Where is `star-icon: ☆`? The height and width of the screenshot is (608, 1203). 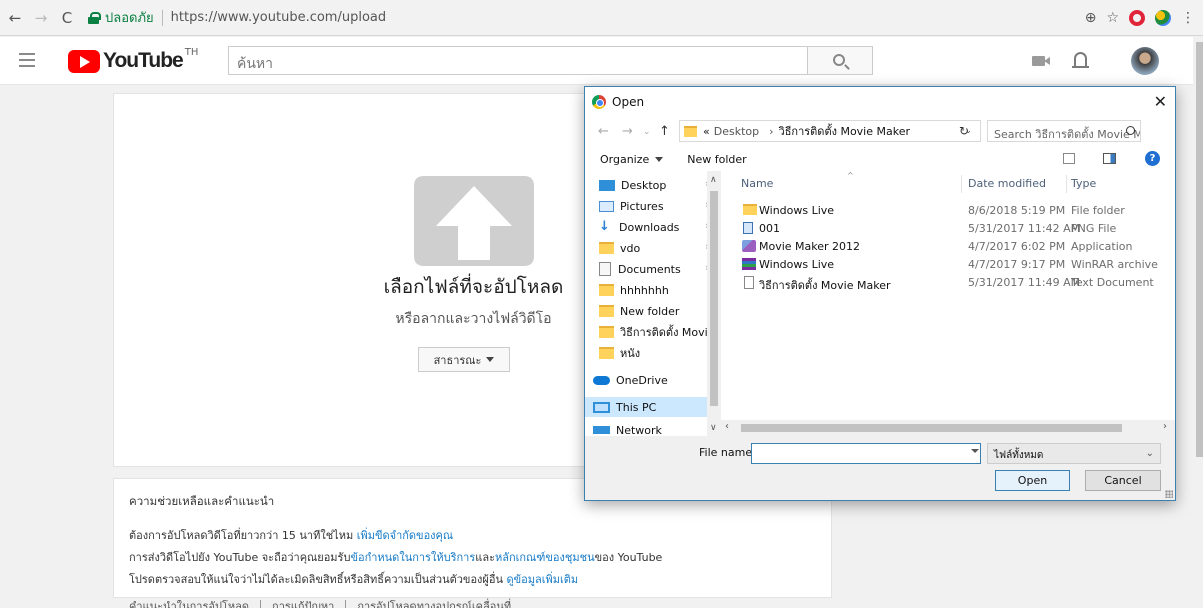
star-icon: ☆ is located at coordinates (1112, 18).